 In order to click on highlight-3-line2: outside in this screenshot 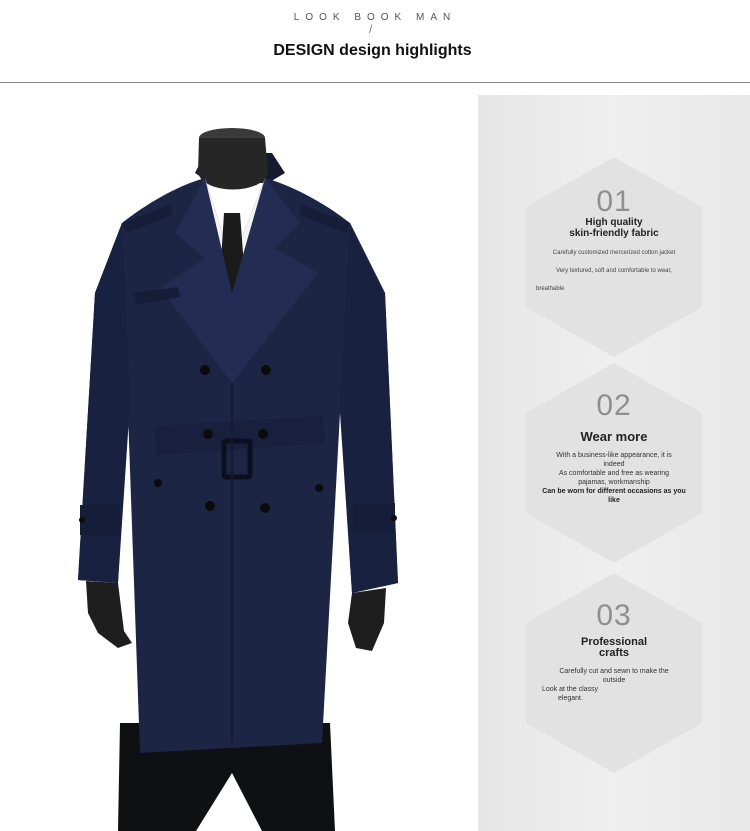, I will do `click(614, 680)`.